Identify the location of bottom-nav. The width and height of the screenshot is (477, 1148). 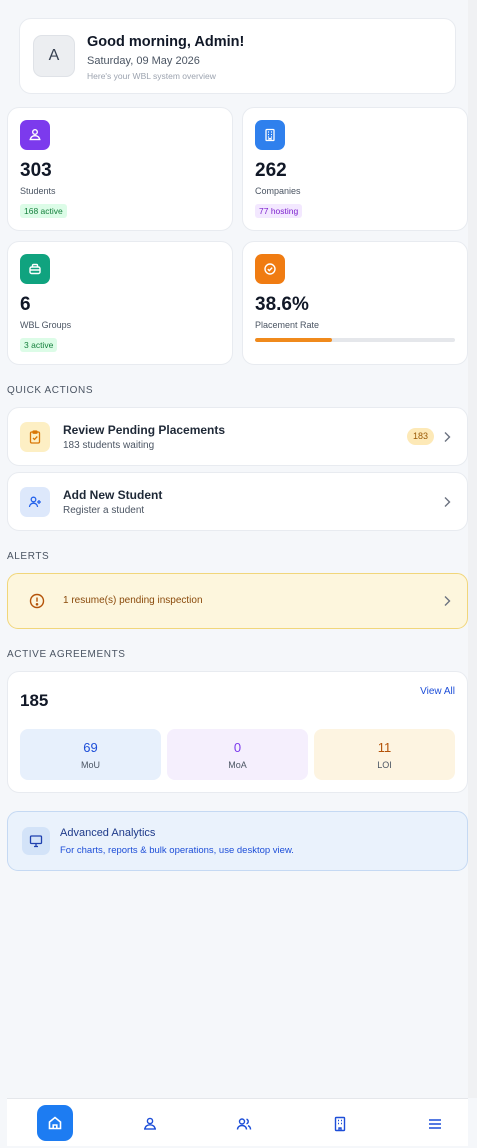
(237, 1122).